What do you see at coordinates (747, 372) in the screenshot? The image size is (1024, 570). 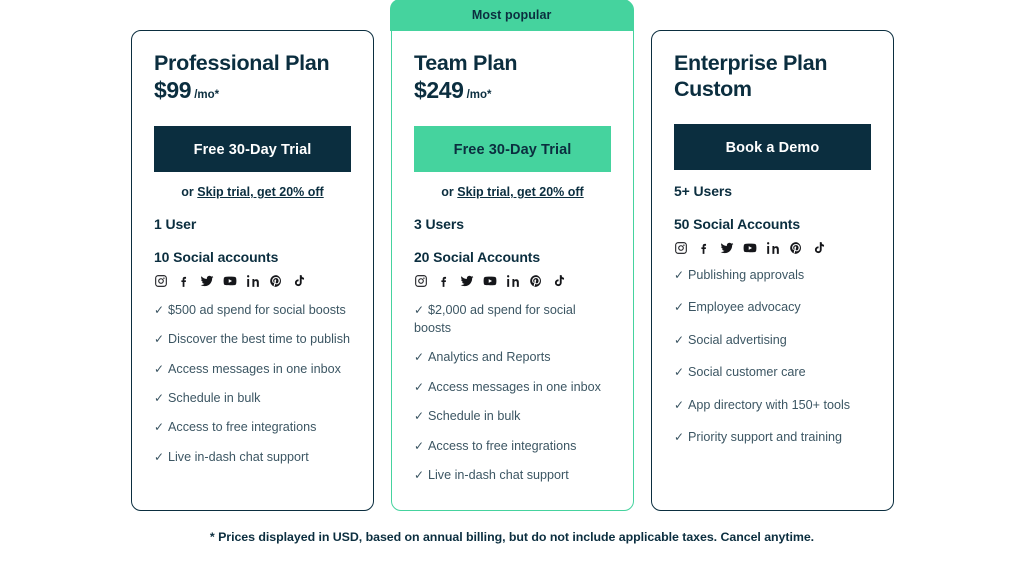 I see `feature-label: Social customer care` at bounding box center [747, 372].